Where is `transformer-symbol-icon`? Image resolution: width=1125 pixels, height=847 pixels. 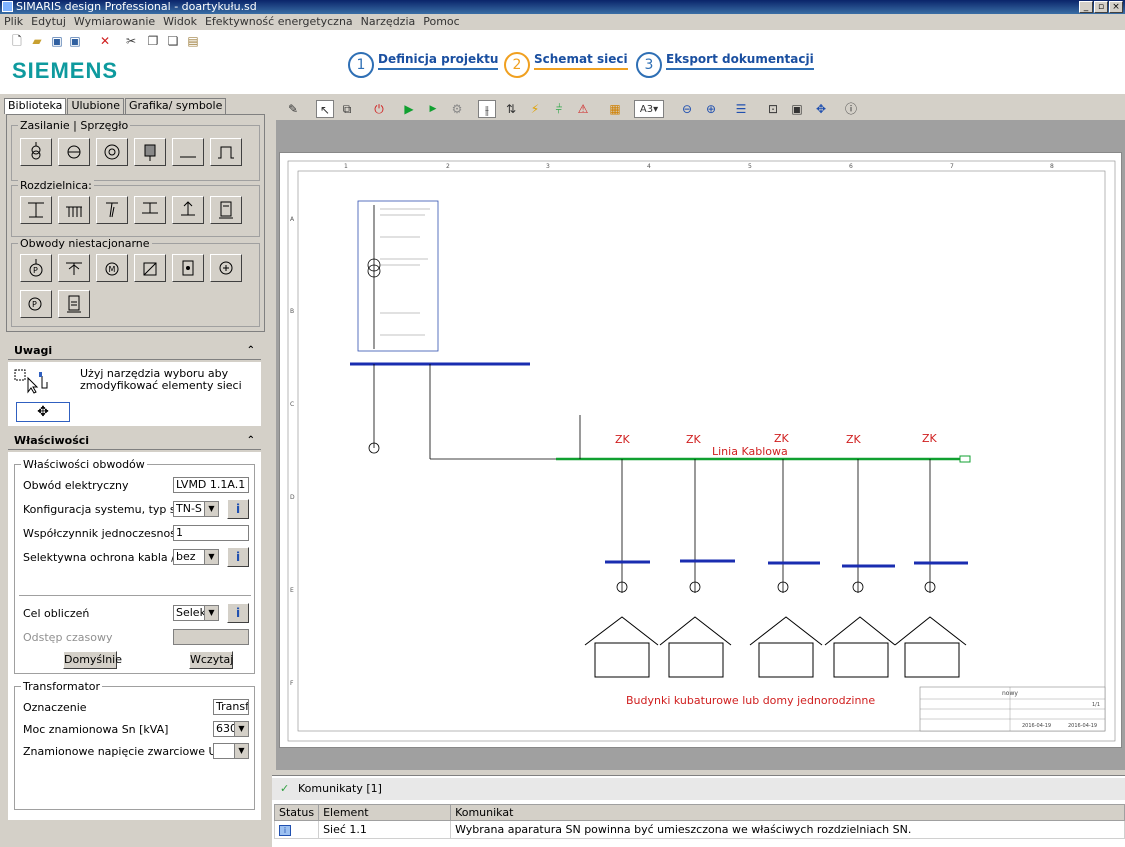 transformer-symbol-icon is located at coordinates (36, 152).